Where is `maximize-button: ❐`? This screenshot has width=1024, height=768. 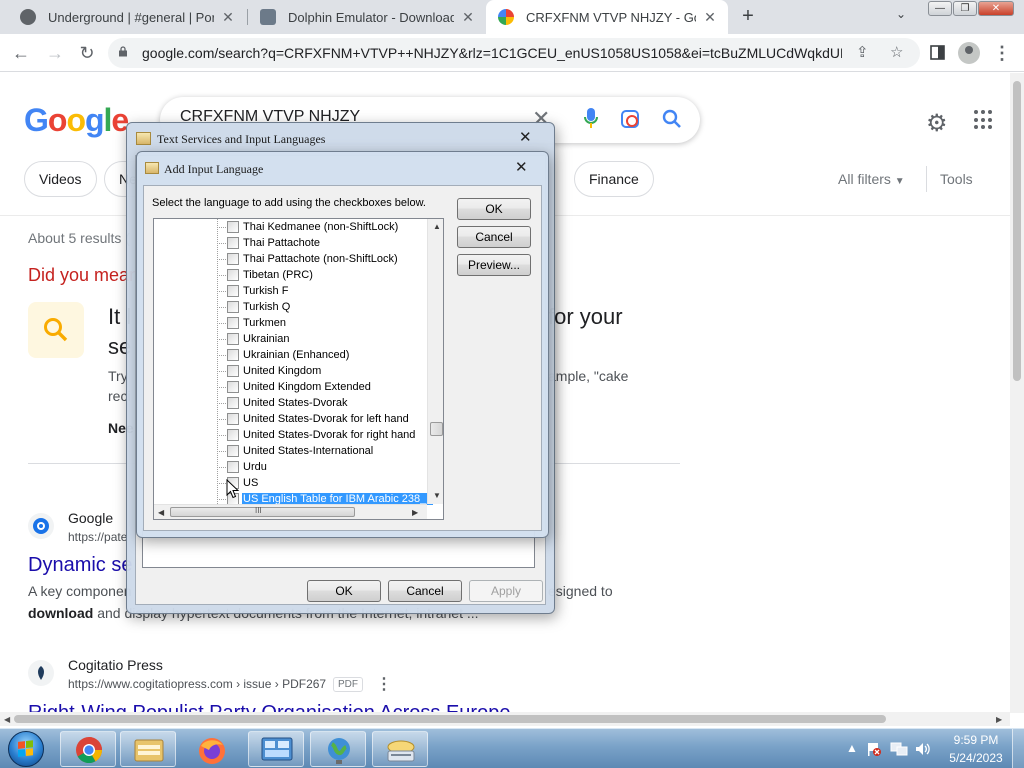
maximize-button: ❐ is located at coordinates (965, 8).